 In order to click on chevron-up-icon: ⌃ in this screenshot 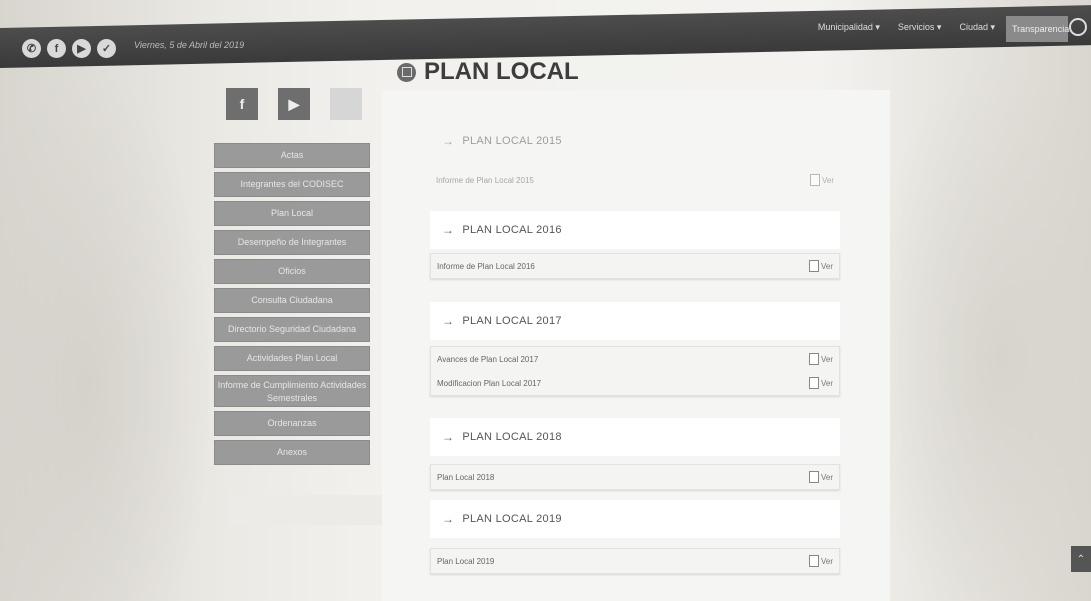, I will do `click(1081, 559)`.